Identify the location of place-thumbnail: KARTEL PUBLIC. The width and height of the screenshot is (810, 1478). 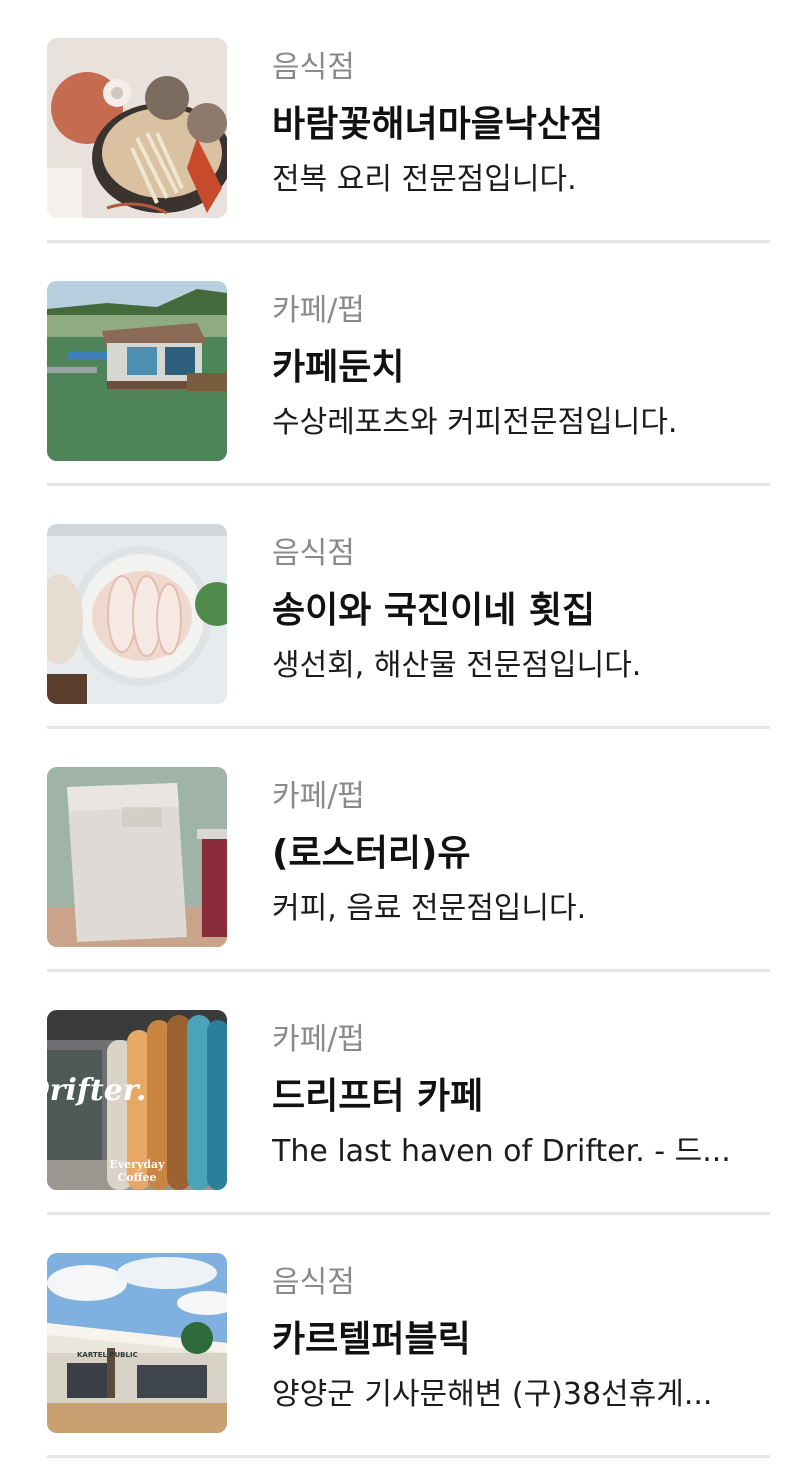
(137, 1343).